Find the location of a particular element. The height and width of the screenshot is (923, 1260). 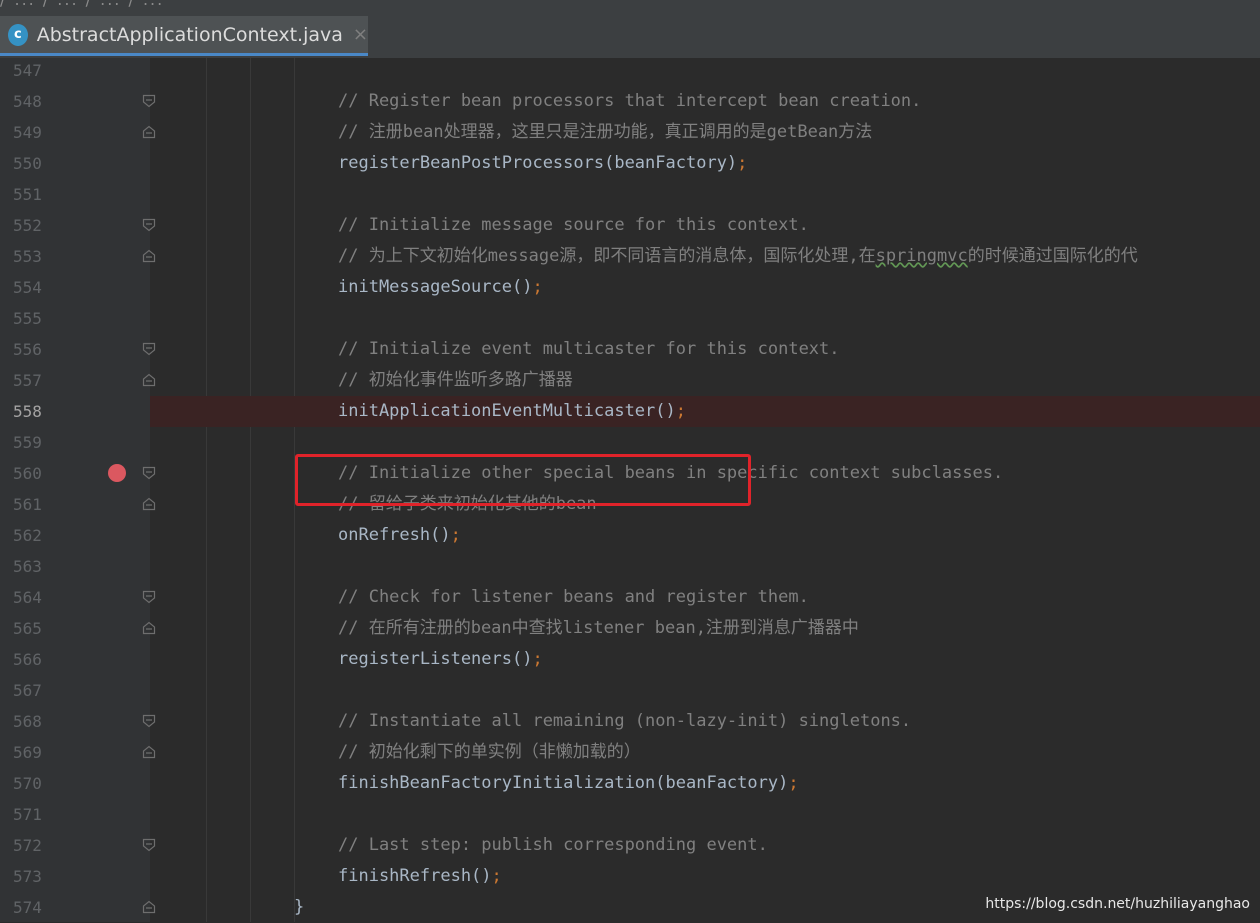

code-text: initApplicationEventMulticaster(); is located at coordinates (512, 411).